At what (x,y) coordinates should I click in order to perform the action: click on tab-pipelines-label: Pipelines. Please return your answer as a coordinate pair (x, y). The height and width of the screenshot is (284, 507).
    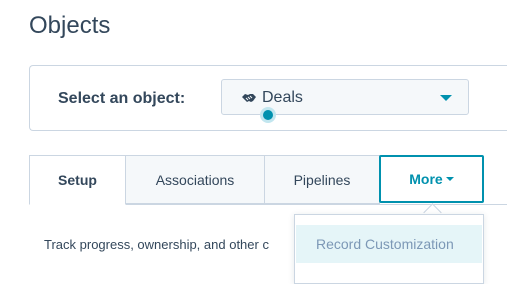
    Looking at the image, I should click on (322, 180).